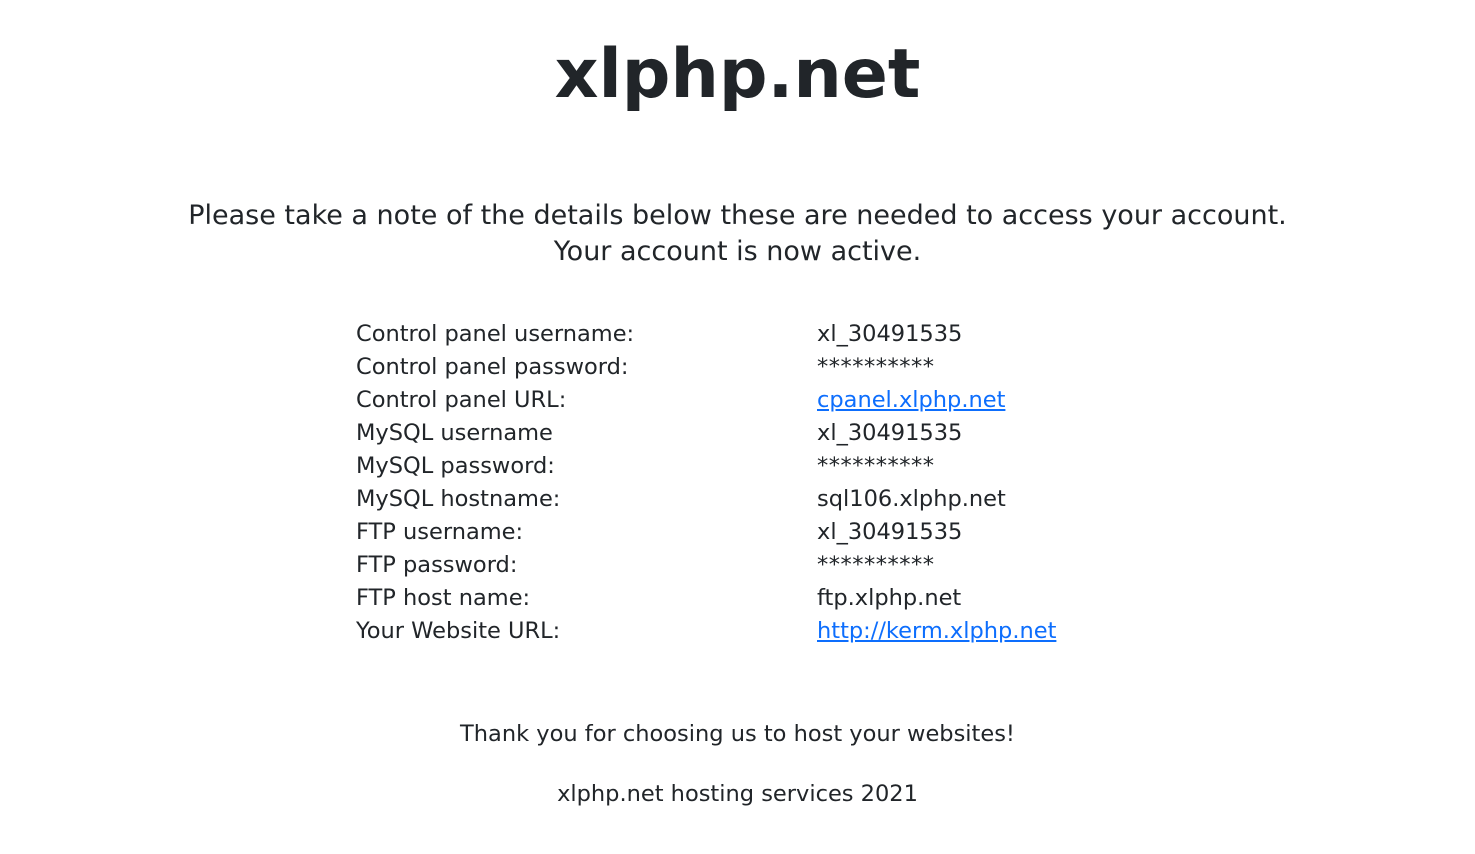 Image resolution: width=1475 pixels, height=854 pixels. Describe the element at coordinates (911, 499) in the screenshot. I see `detail-value: sql106.xlphp.net` at that location.